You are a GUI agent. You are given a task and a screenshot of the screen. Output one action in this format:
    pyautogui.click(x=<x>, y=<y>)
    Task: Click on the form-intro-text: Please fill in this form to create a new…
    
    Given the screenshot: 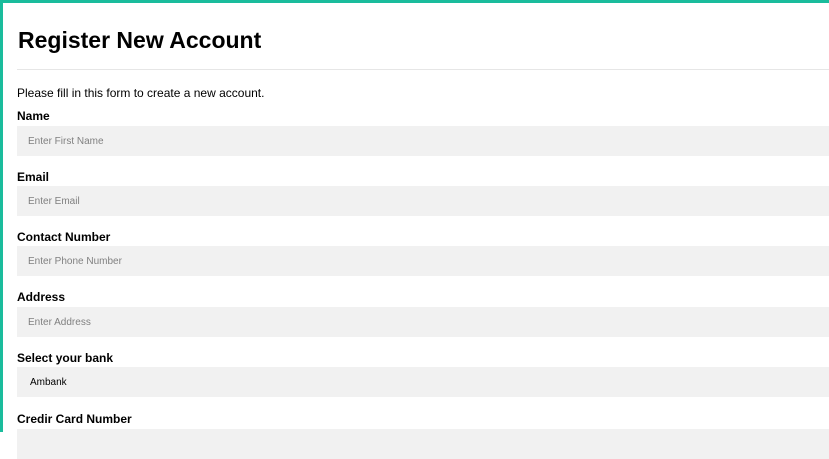 What is the action you would take?
    pyautogui.click(x=141, y=93)
    